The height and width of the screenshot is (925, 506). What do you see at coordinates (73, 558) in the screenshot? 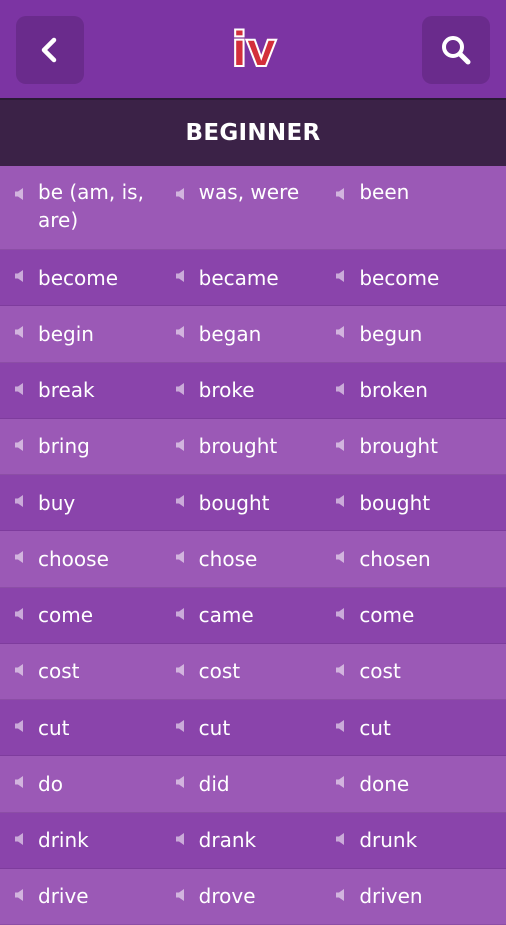
I see `verb-word: choose` at bounding box center [73, 558].